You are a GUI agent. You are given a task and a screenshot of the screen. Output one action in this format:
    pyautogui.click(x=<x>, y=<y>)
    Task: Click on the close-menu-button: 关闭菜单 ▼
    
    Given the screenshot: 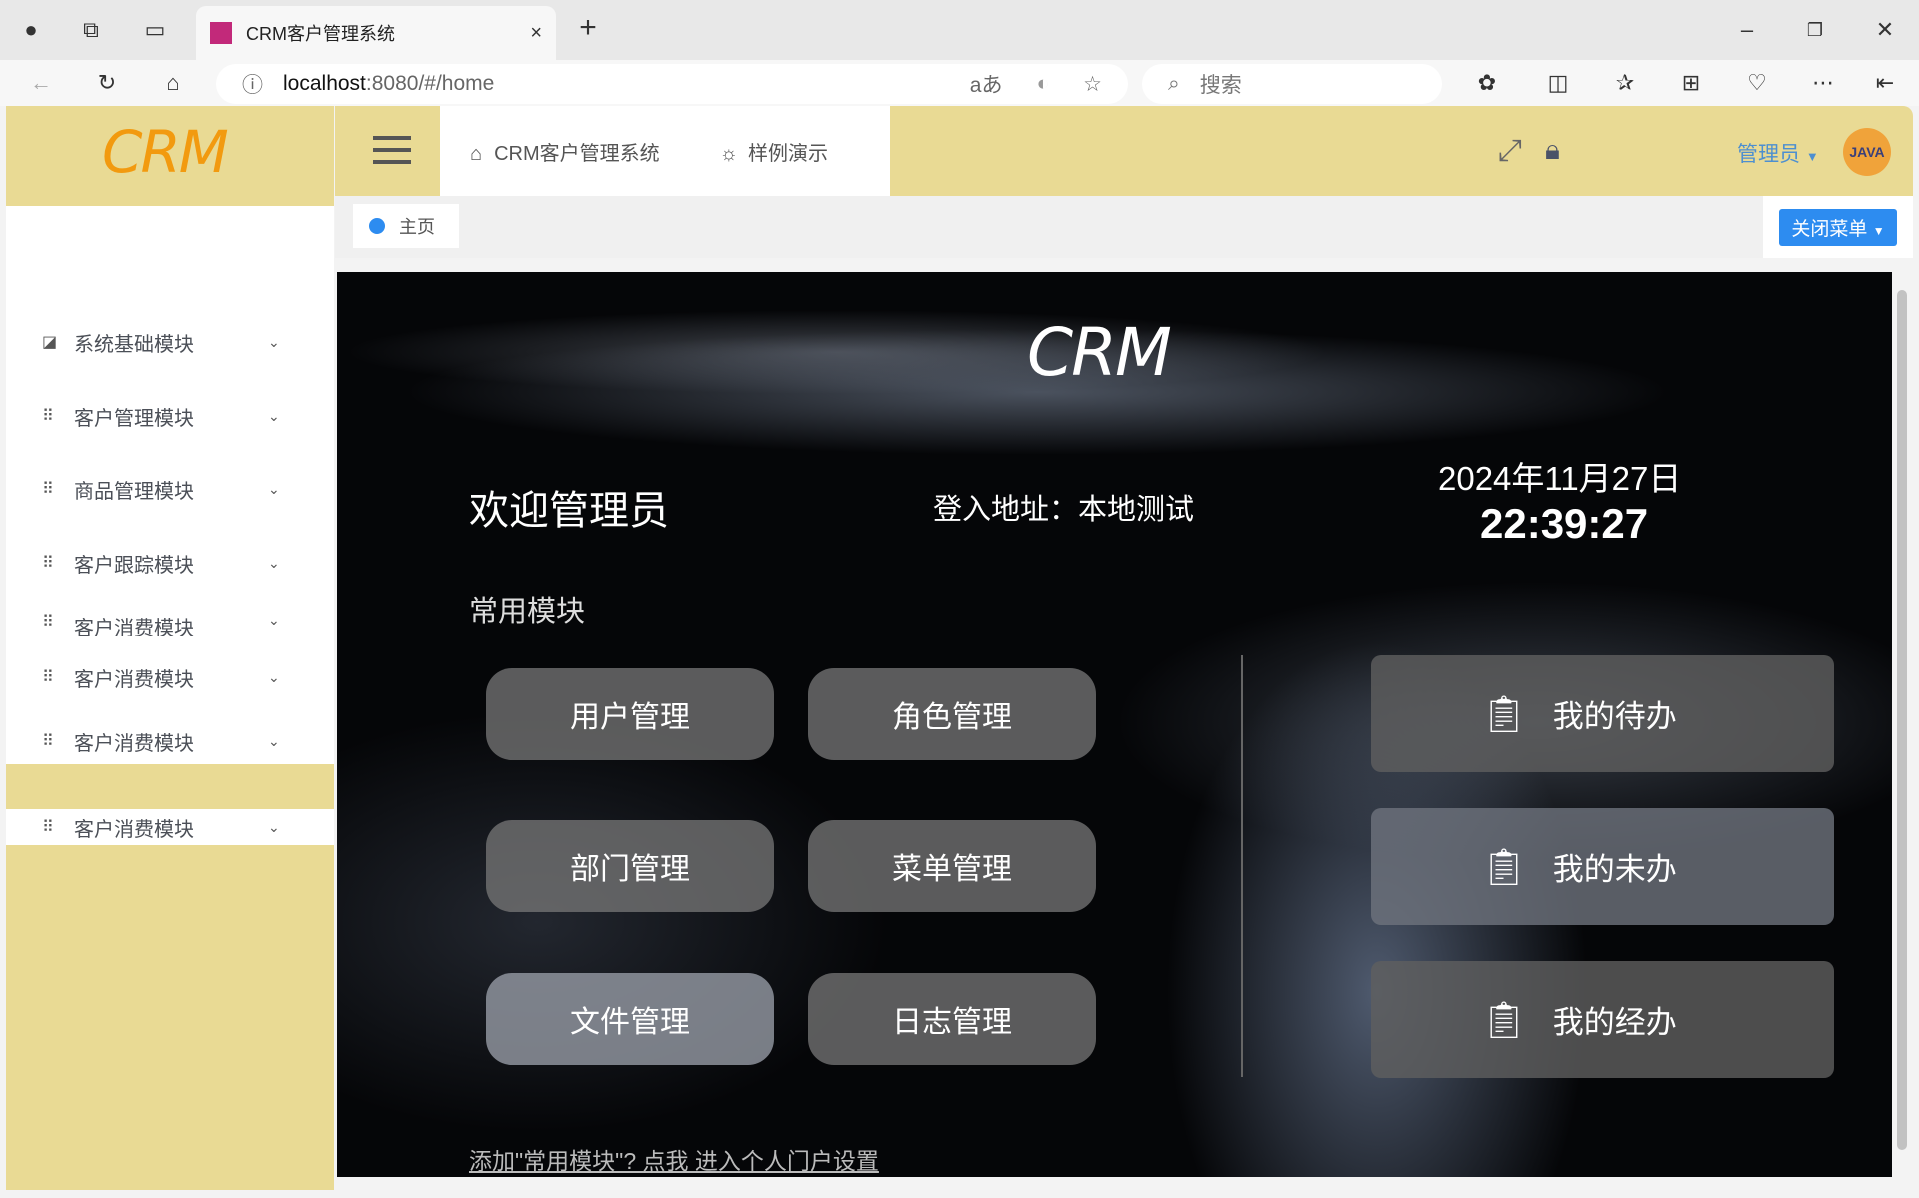 What is the action you would take?
    pyautogui.click(x=1838, y=227)
    